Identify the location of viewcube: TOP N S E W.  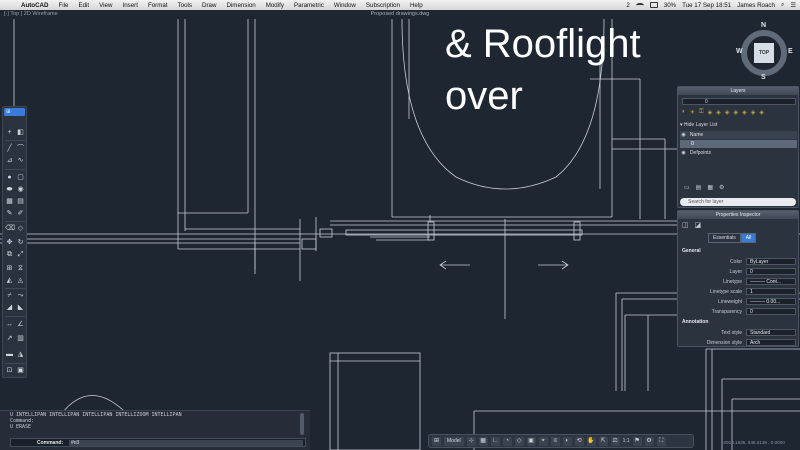
(765, 52).